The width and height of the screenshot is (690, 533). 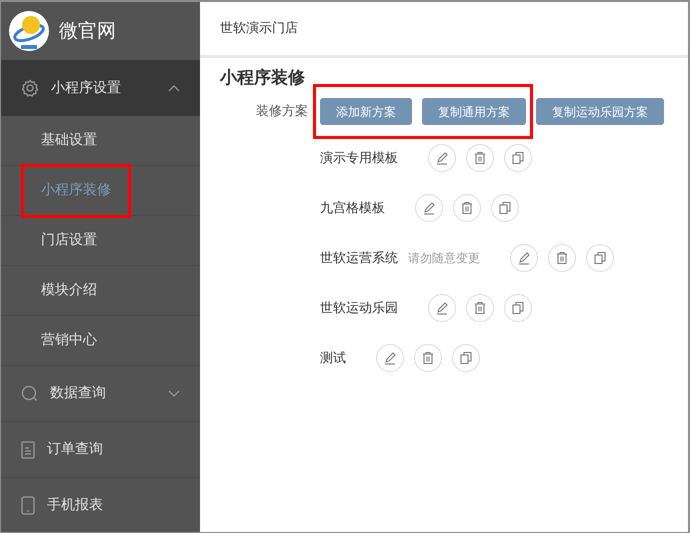 I want to click on action-button: 添加新方案, so click(x=366, y=112).